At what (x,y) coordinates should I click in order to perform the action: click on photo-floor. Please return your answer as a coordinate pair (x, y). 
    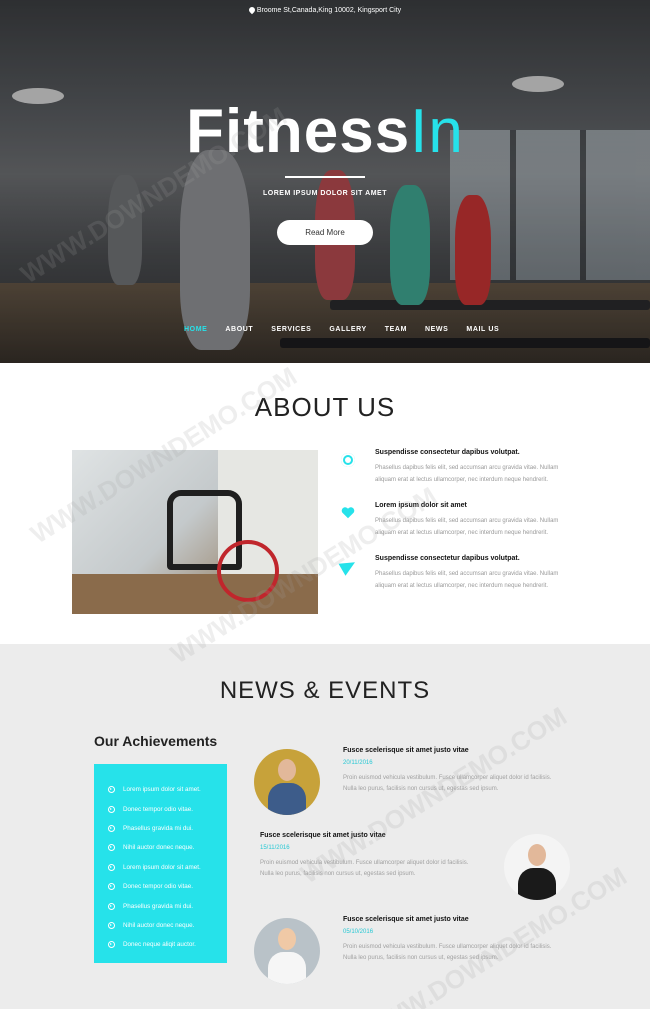
    Looking at the image, I should click on (195, 594).